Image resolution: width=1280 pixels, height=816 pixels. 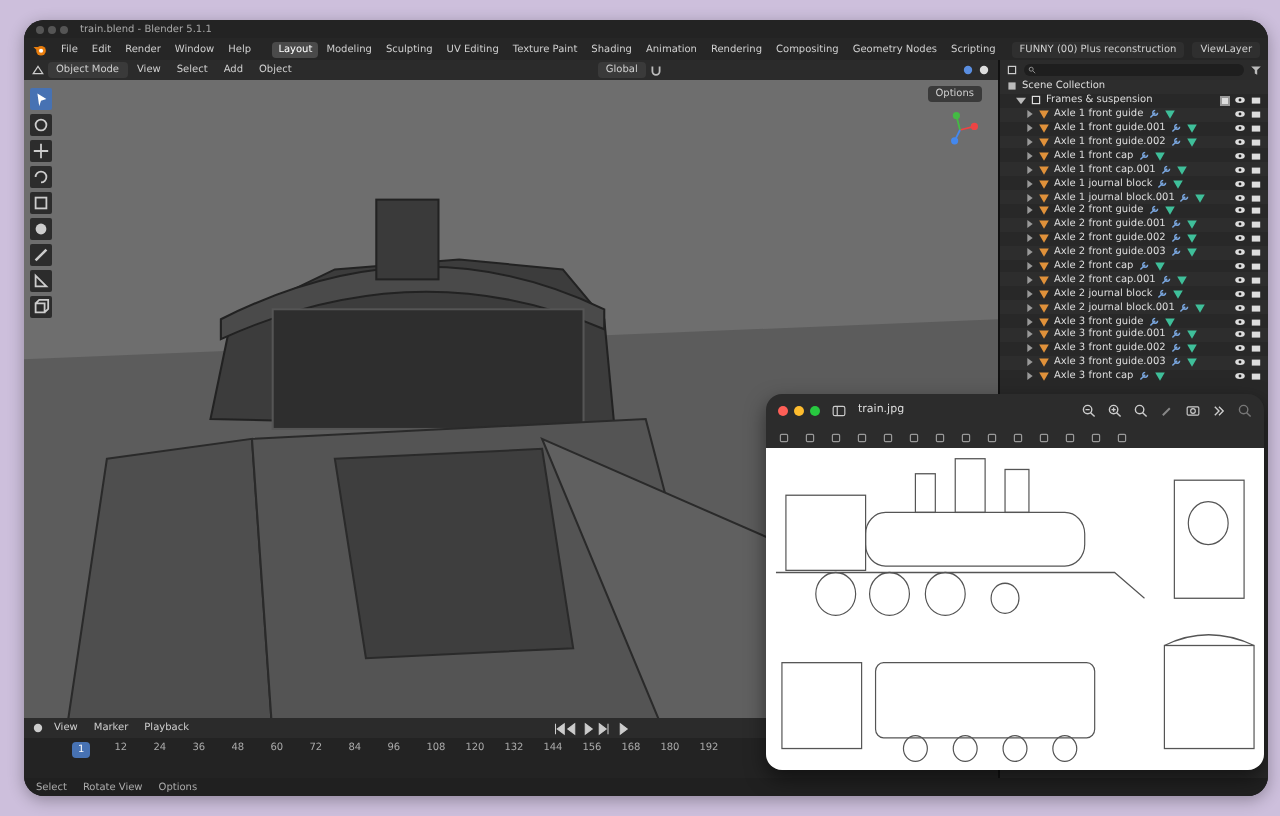 I want to click on scale-tool-icon, so click(x=41, y=203).